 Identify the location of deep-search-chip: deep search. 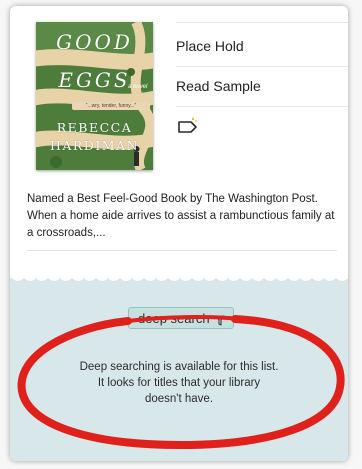
(181, 318).